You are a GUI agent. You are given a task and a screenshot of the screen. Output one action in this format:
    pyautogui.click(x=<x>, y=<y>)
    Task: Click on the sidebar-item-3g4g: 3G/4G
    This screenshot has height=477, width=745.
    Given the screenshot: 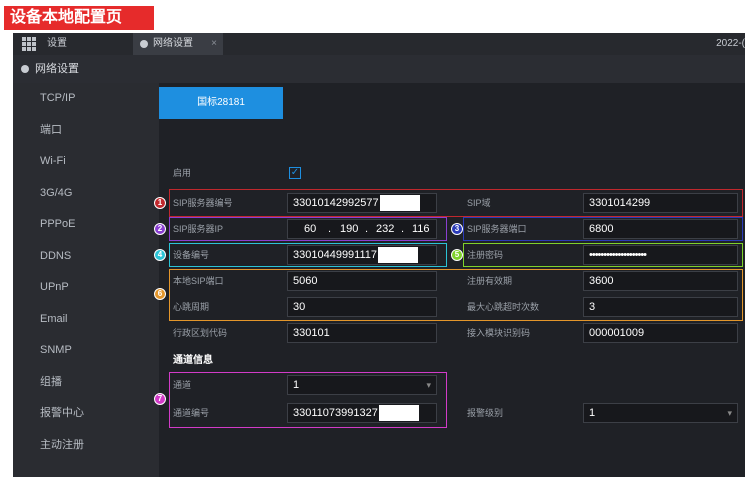 What is the action you would take?
    pyautogui.click(x=86, y=194)
    